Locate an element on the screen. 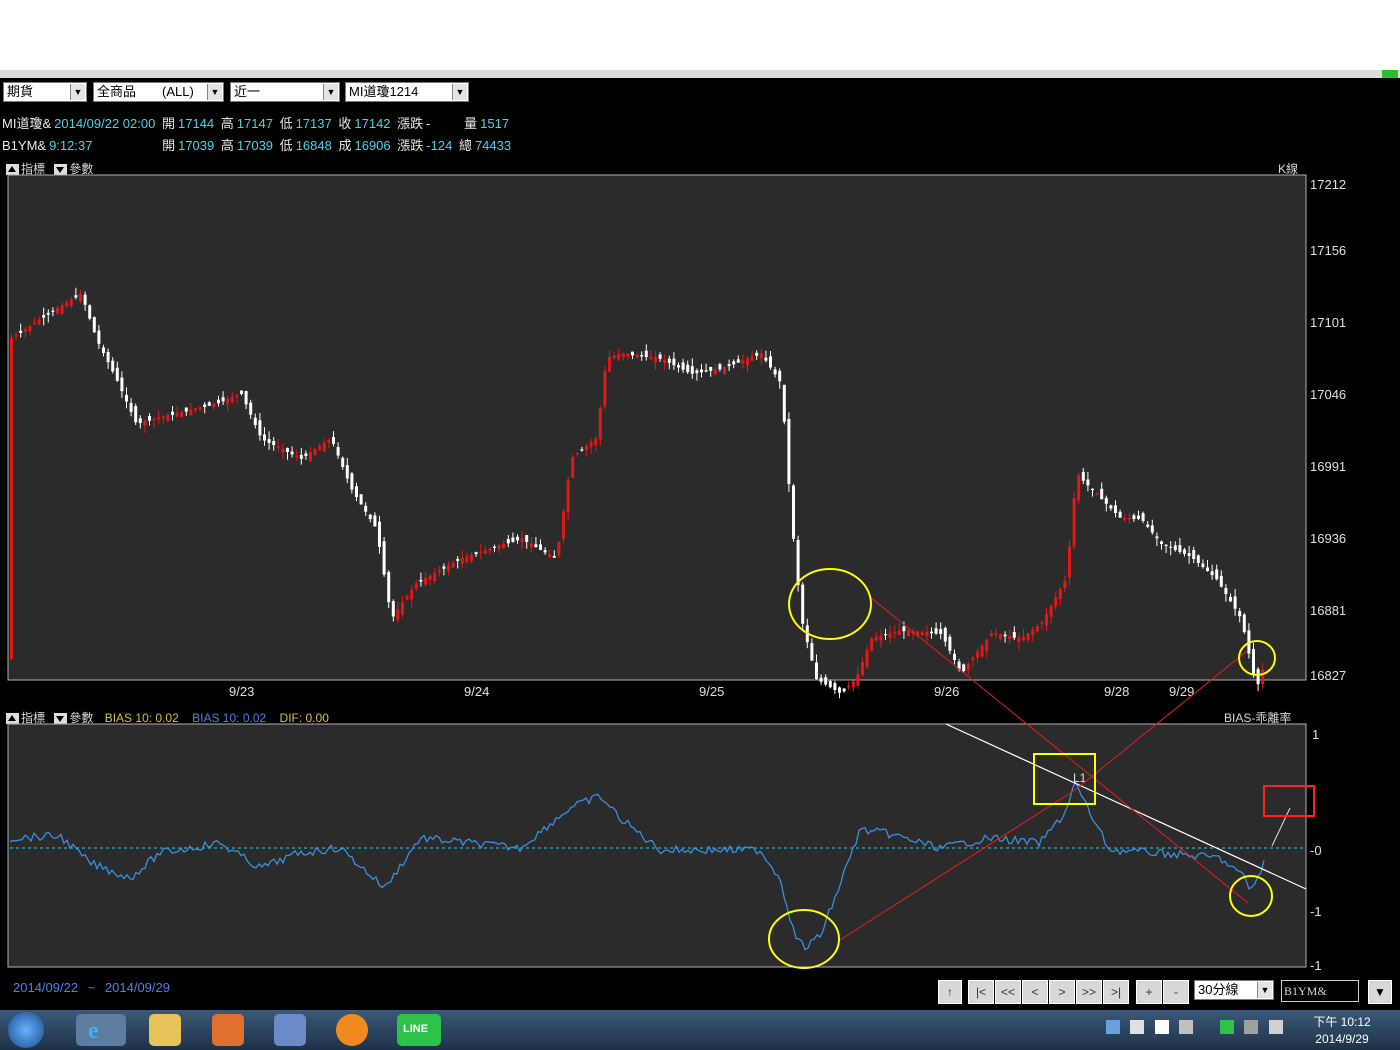 Image resolution: width=1400 pixels, height=1050 pixels. zoom-out-button: - is located at coordinates (1176, 992).